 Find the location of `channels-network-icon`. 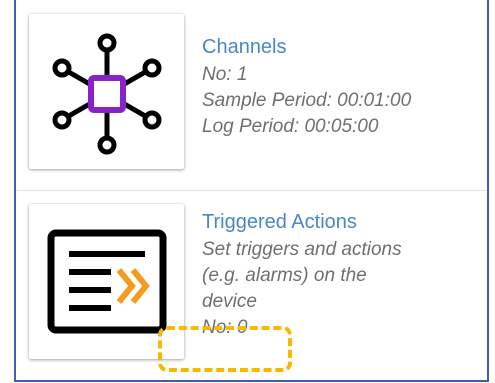

channels-network-icon is located at coordinates (107, 94).